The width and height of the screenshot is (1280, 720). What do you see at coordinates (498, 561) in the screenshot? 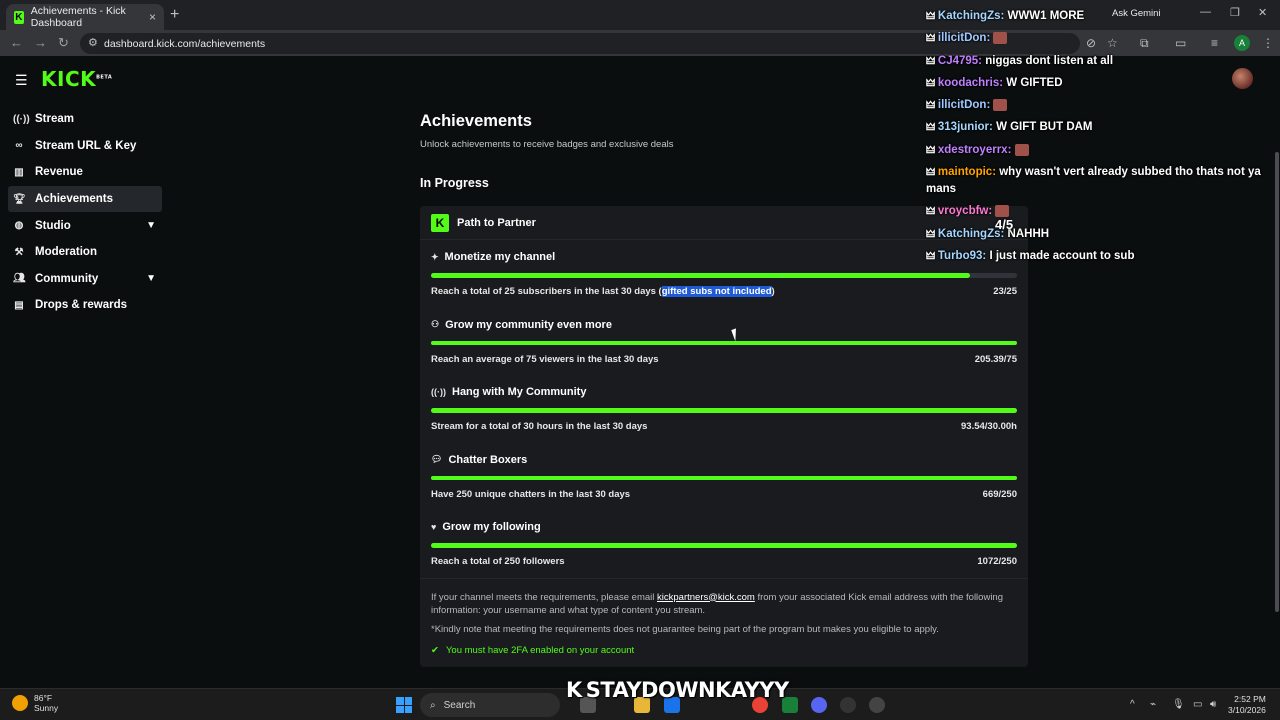
I see `achievement-description: Reach a total of 250 followers` at bounding box center [498, 561].